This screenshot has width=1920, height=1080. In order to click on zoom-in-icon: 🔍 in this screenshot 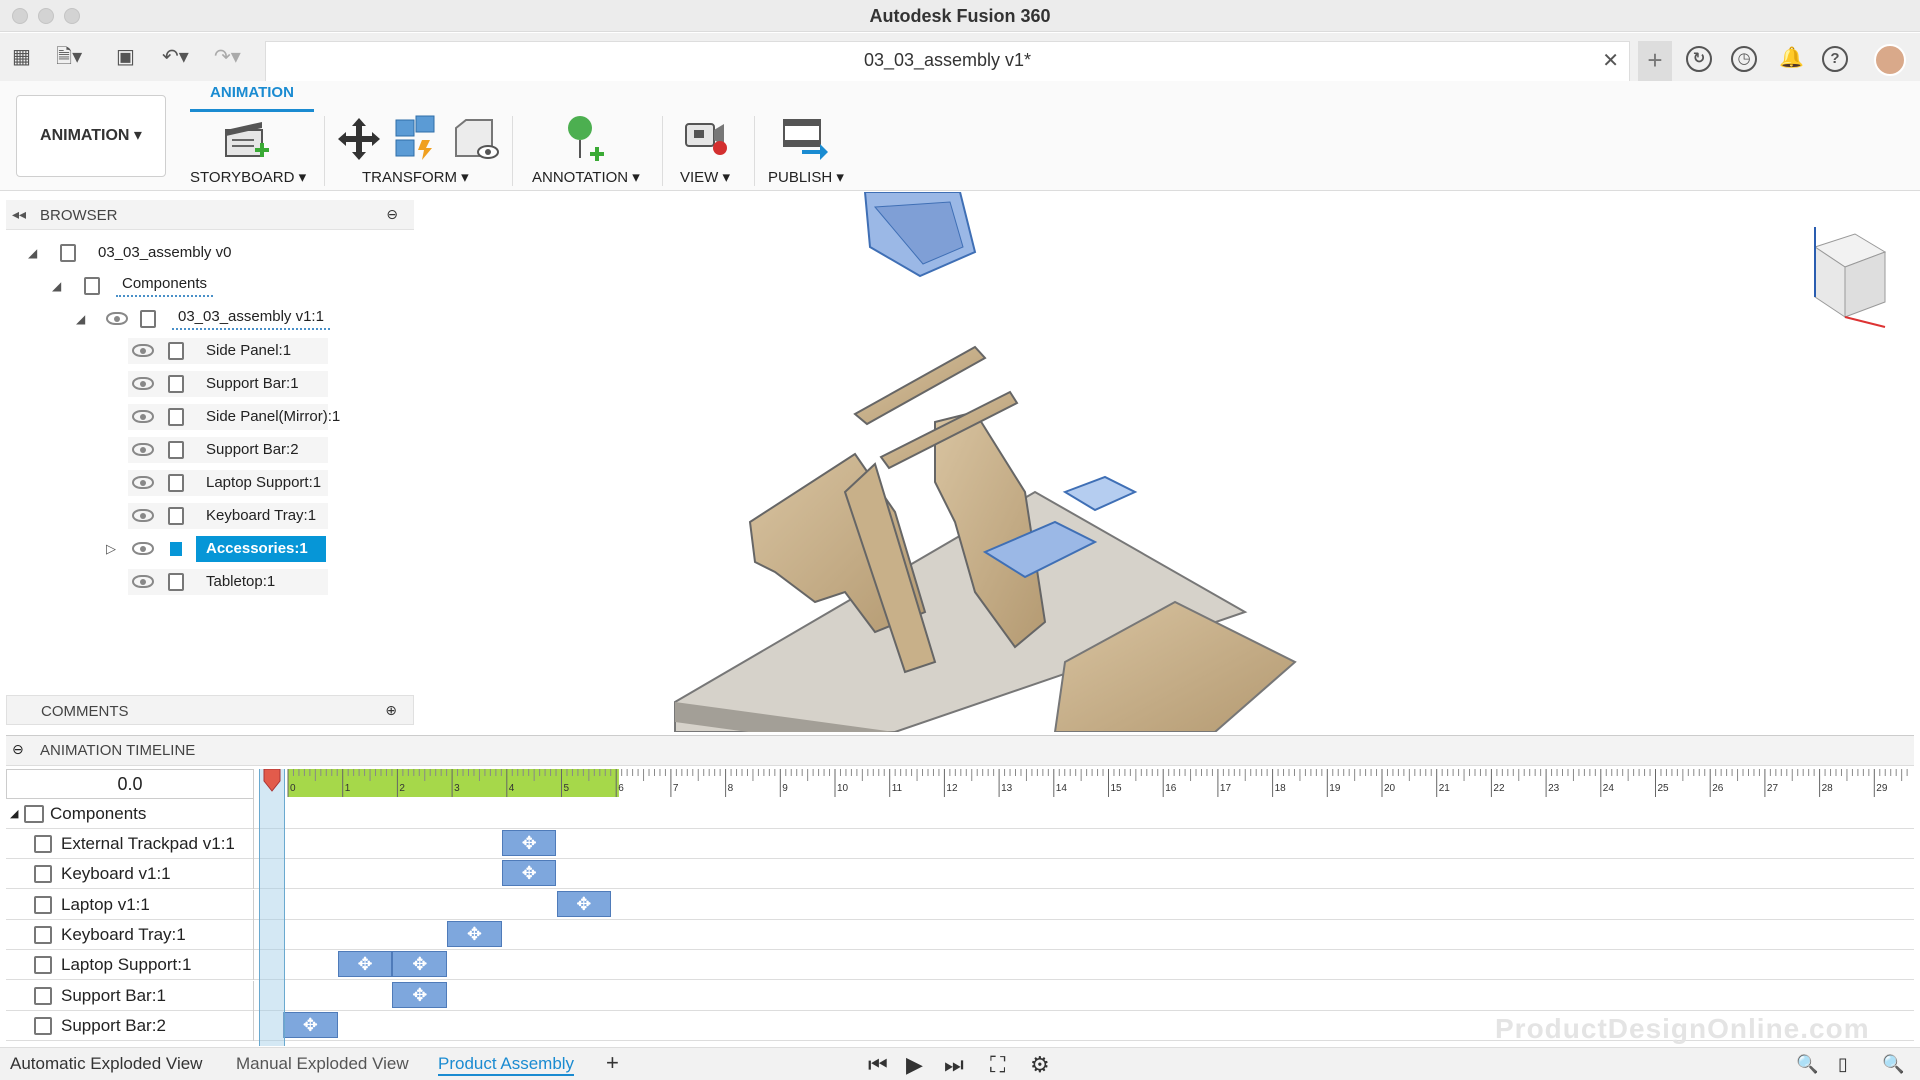, I will do `click(1893, 1064)`.